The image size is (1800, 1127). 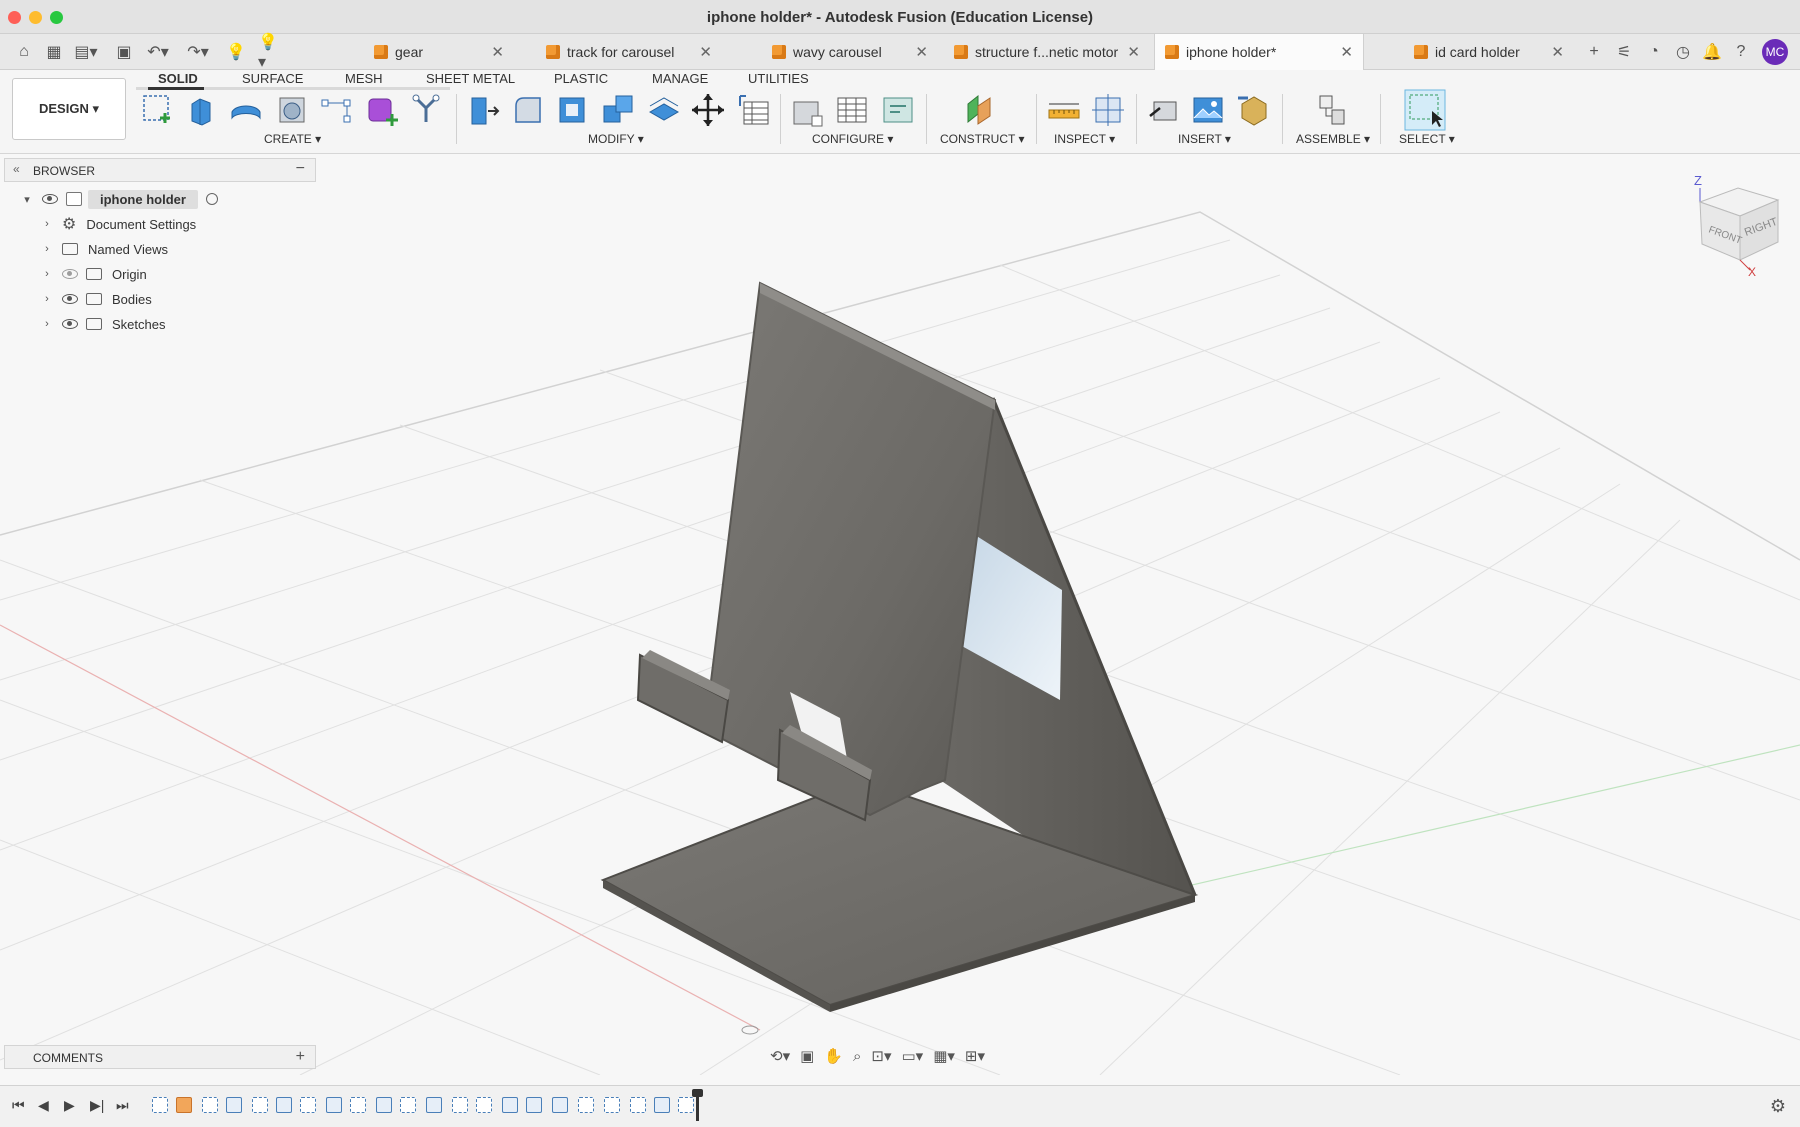 What do you see at coordinates (572, 110) in the screenshot?
I see `shell-icon` at bounding box center [572, 110].